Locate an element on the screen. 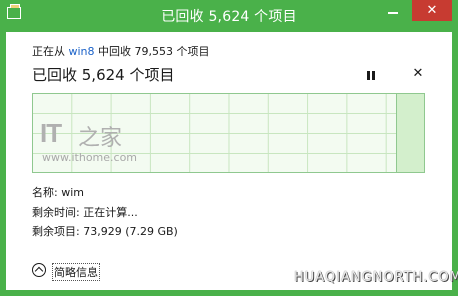 The width and height of the screenshot is (458, 296). watermark-url: www.ithome.com is located at coordinates (90, 157).